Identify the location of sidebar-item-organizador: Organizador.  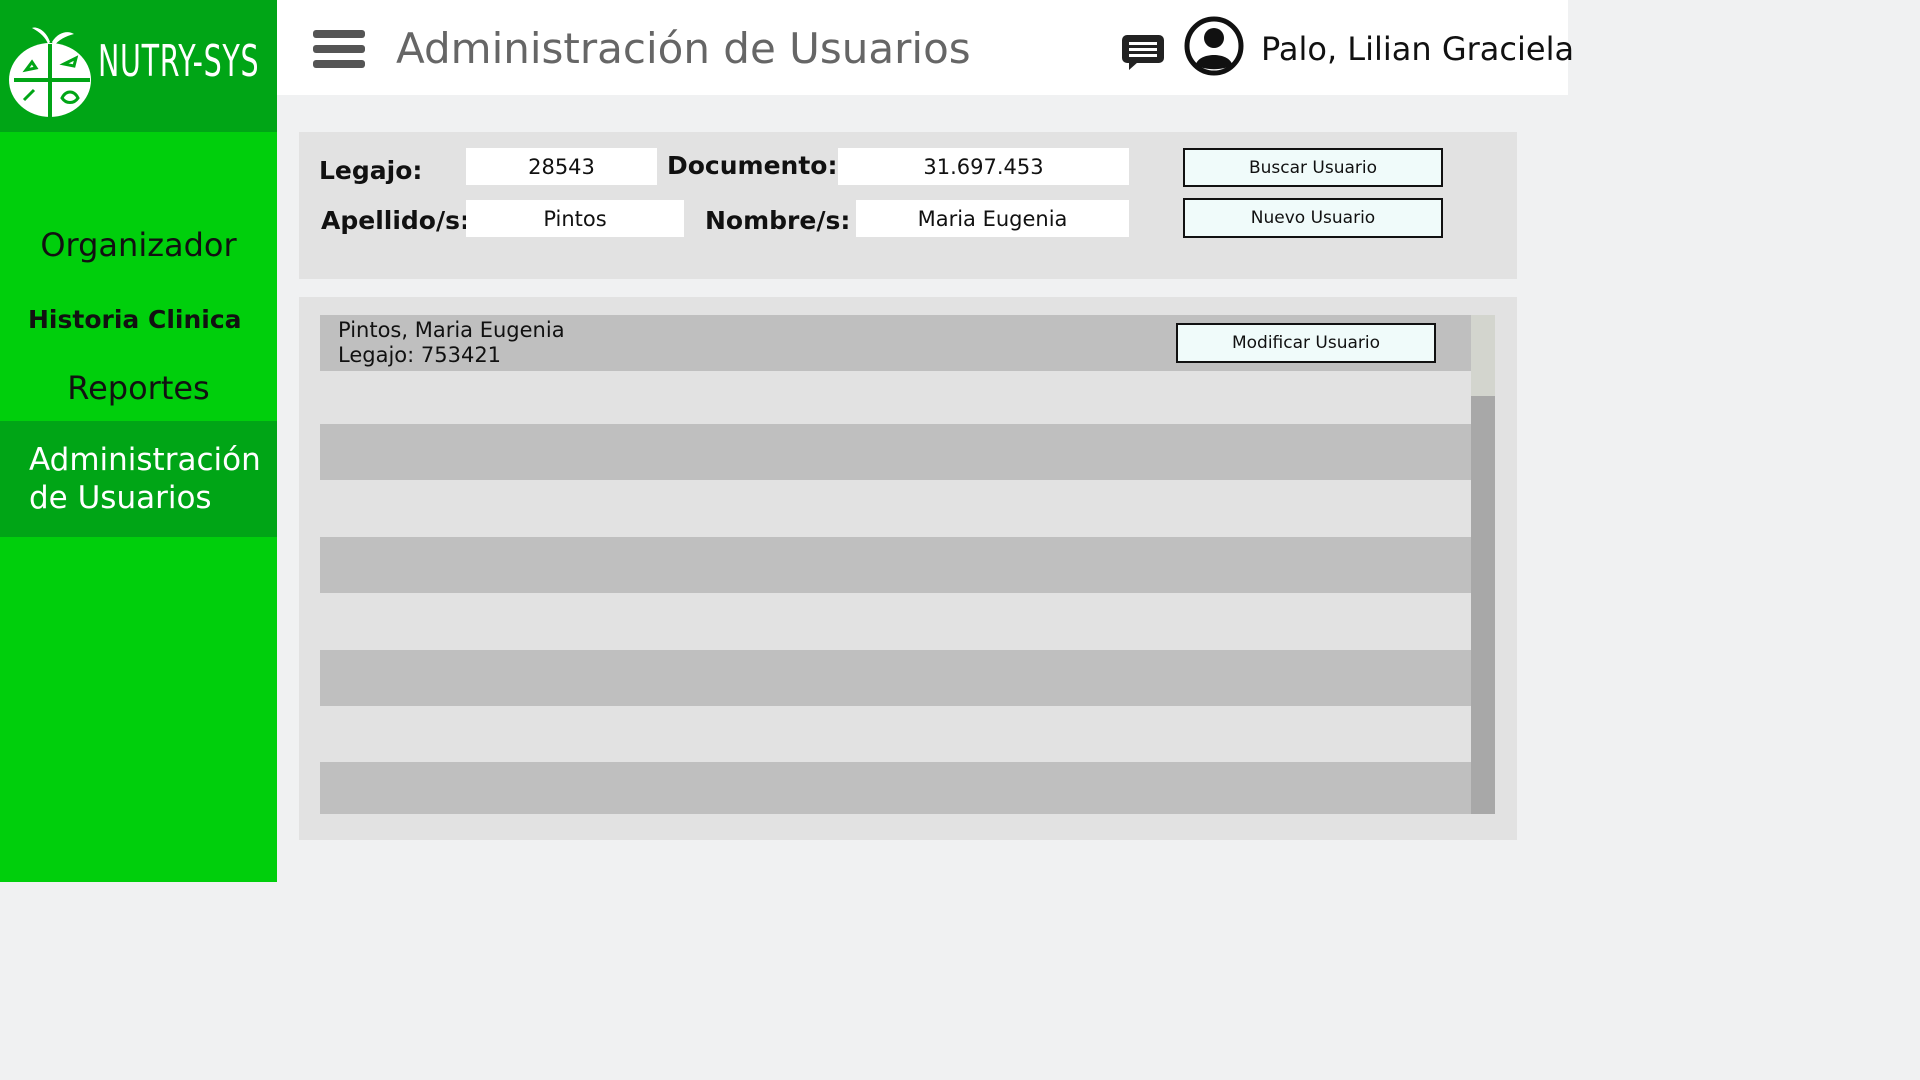
(138, 245).